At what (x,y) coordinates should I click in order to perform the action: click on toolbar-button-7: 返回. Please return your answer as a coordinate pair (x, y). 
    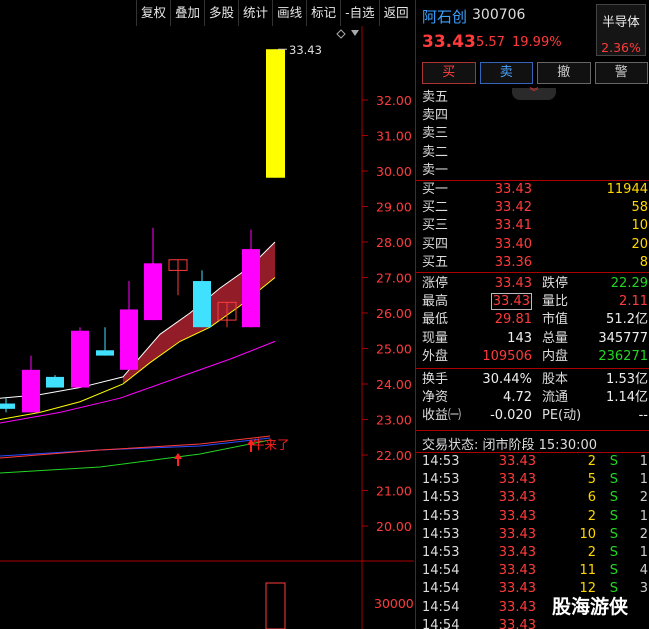
    Looking at the image, I should click on (395, 13).